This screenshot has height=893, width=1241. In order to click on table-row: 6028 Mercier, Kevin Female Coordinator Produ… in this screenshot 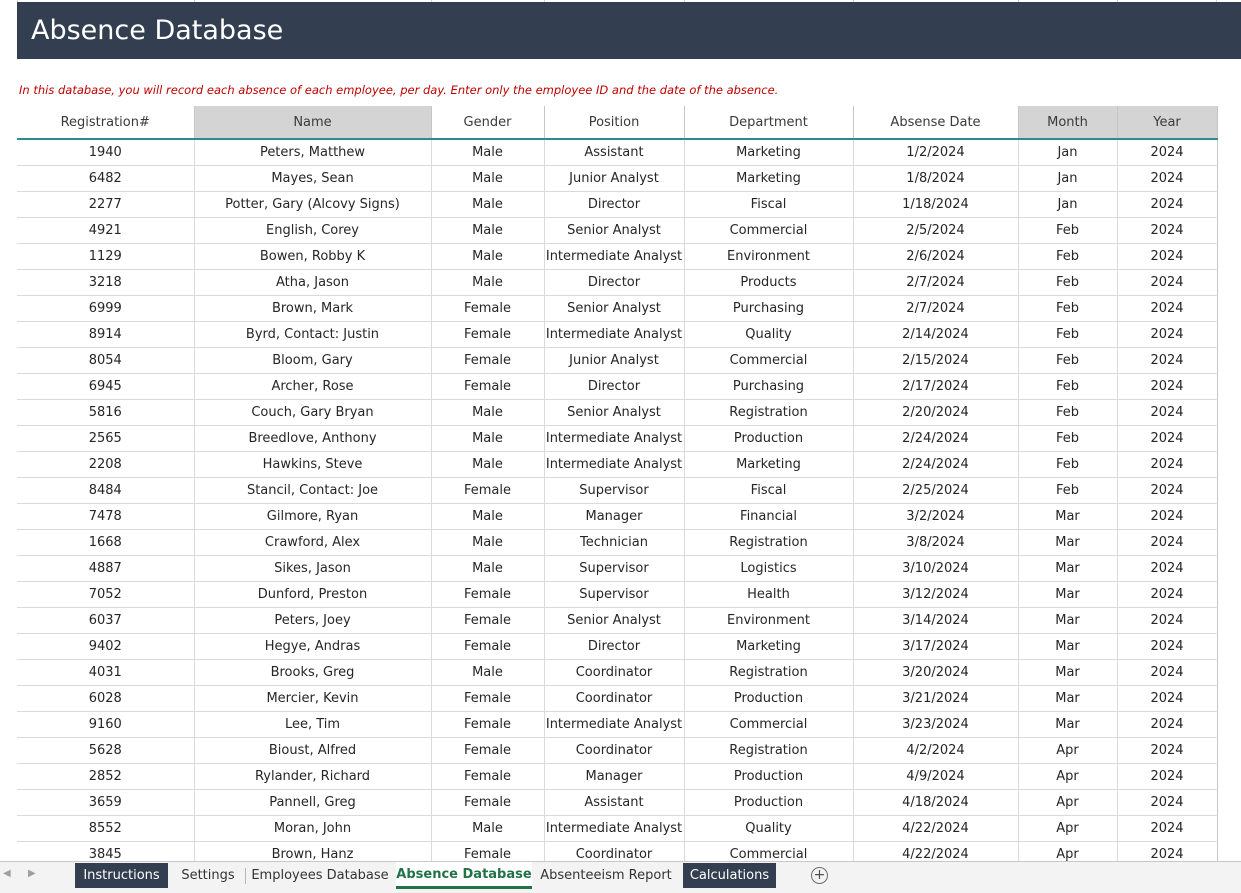, I will do `click(617, 698)`.